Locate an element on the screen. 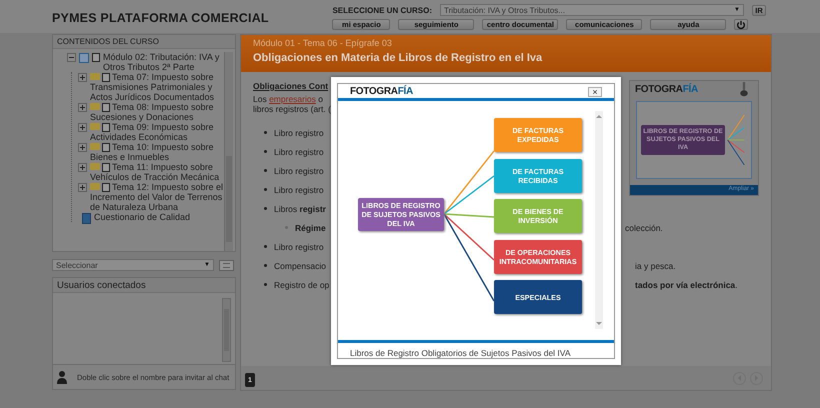 The height and width of the screenshot is (408, 820). tree-item: Tema 10: Impuesto sobre Bienes e Inmuebles is located at coordinates (157, 152).